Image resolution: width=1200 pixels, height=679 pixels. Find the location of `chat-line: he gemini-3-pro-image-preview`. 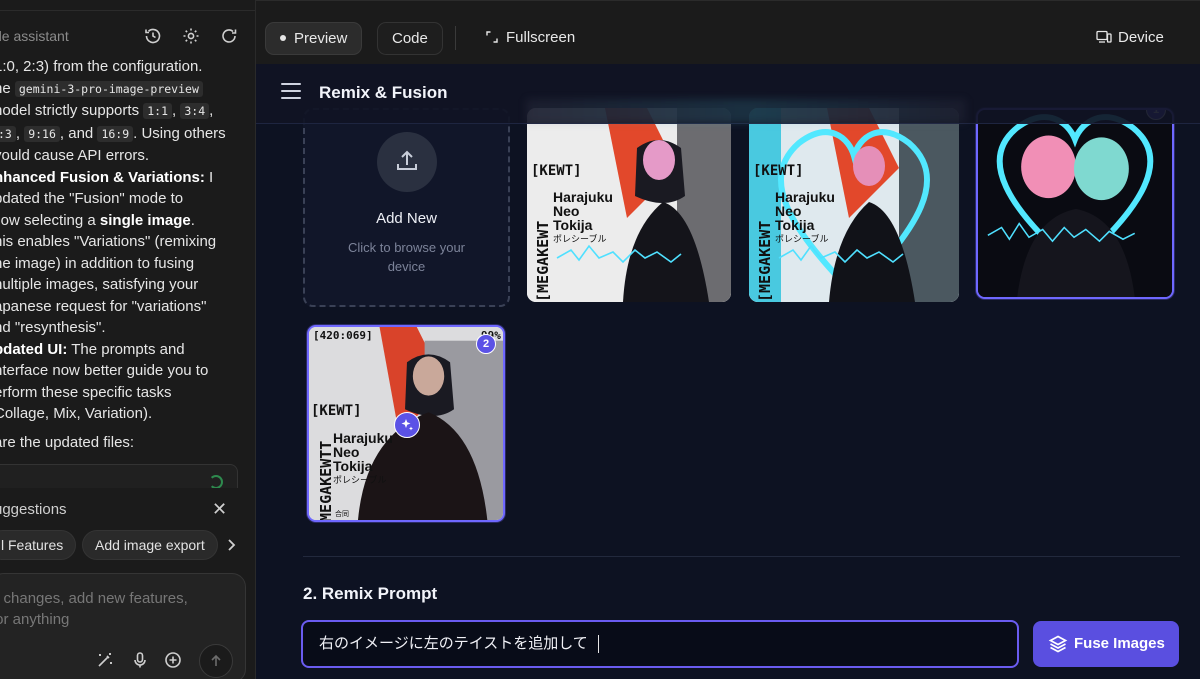

chat-line: he gemini-3-pro-image-preview is located at coordinates (117, 89).